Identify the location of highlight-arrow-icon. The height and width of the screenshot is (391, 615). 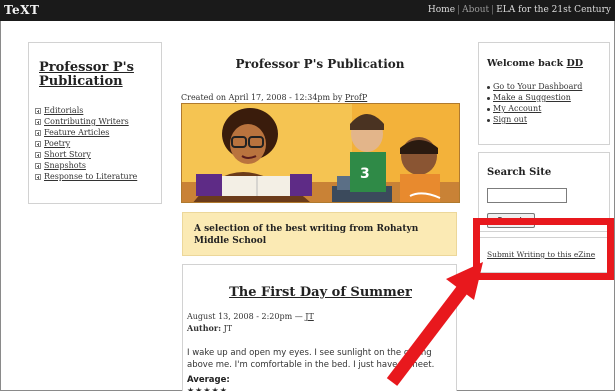
(434, 324).